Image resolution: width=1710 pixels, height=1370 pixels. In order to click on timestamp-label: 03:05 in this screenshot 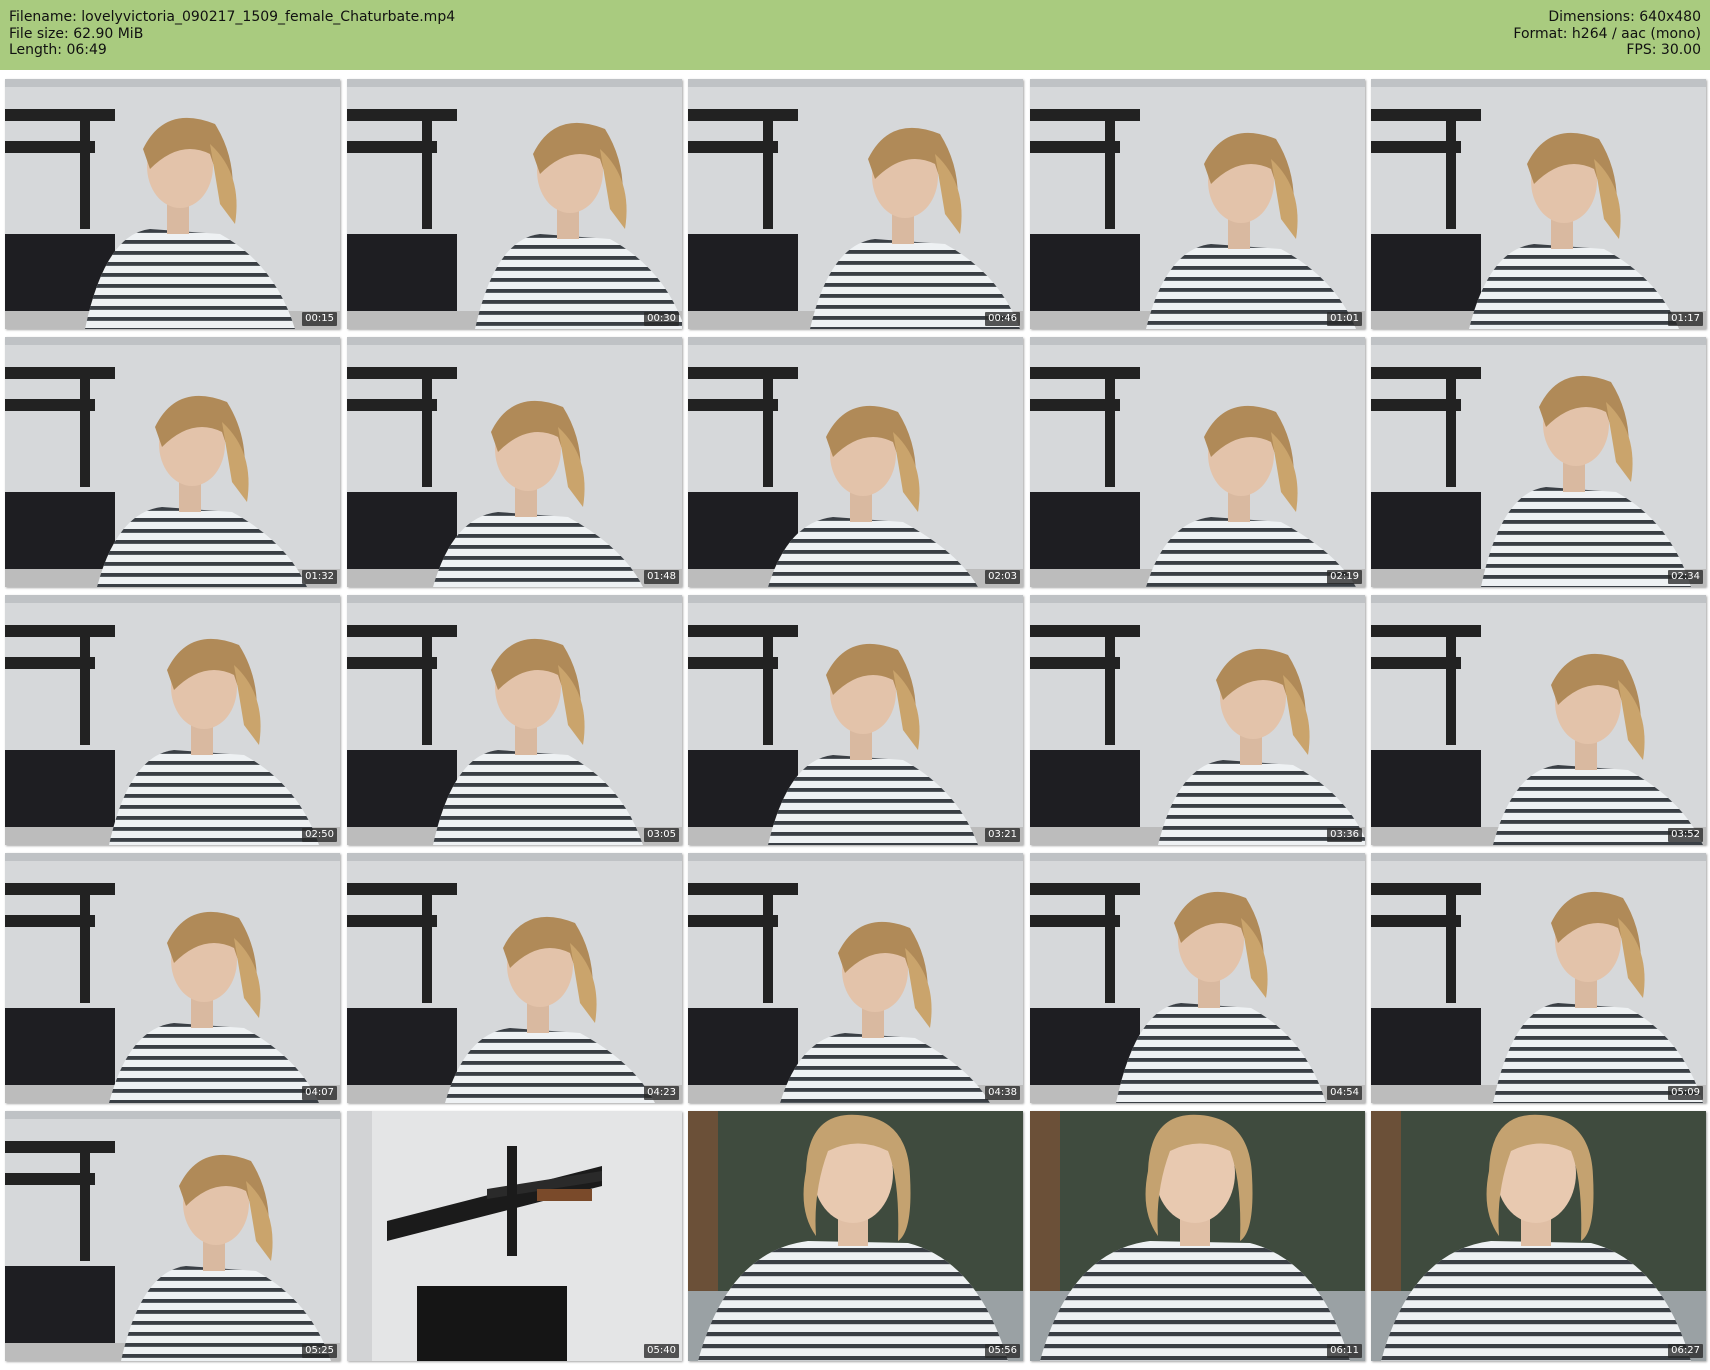, I will do `click(661, 835)`.